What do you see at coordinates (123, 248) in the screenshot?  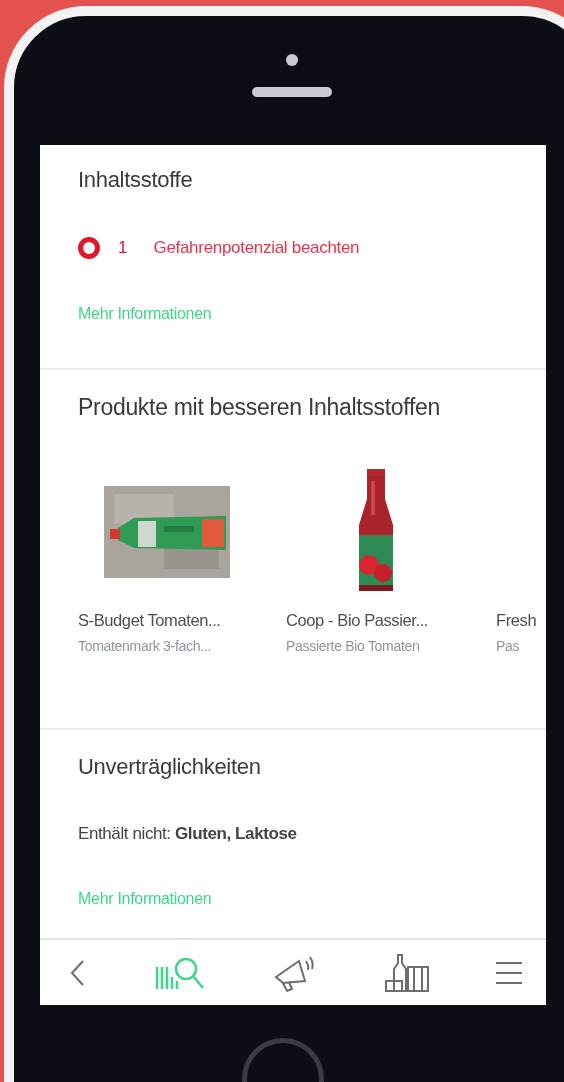 I see `hazard-count: 1` at bounding box center [123, 248].